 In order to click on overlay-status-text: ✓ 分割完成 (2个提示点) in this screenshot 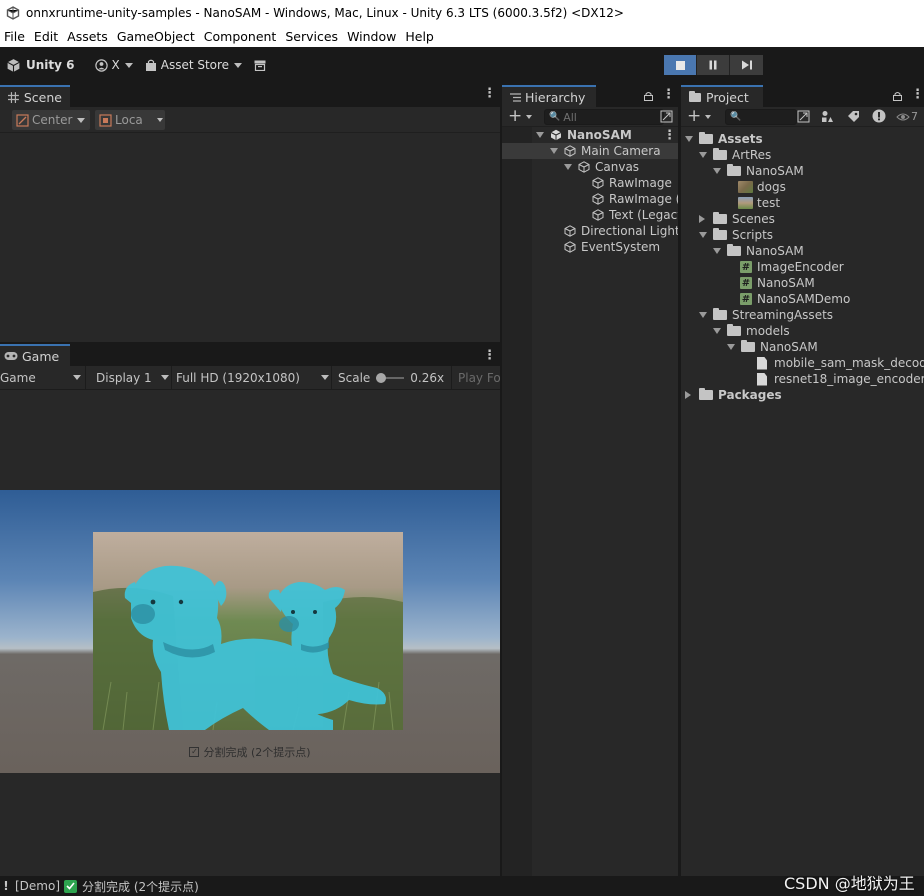, I will do `click(250, 752)`.